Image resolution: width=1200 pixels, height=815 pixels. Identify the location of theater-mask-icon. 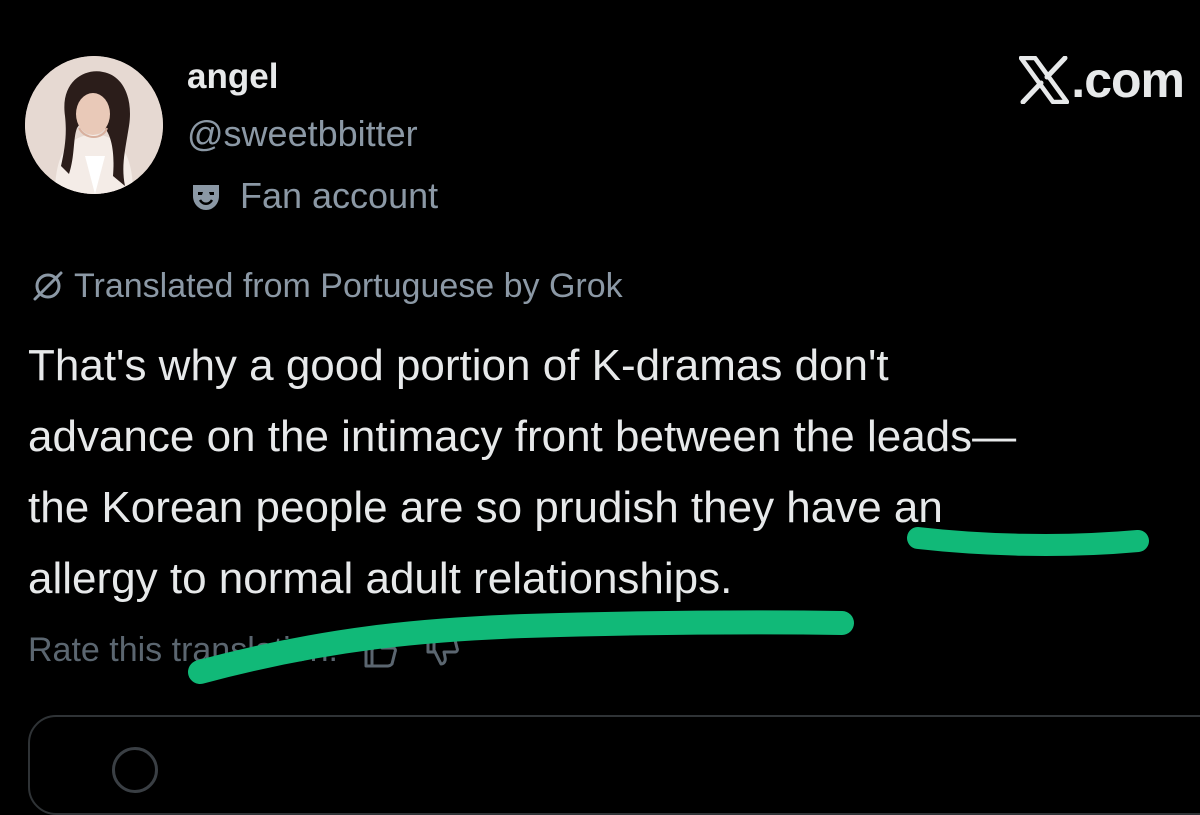
(206, 197).